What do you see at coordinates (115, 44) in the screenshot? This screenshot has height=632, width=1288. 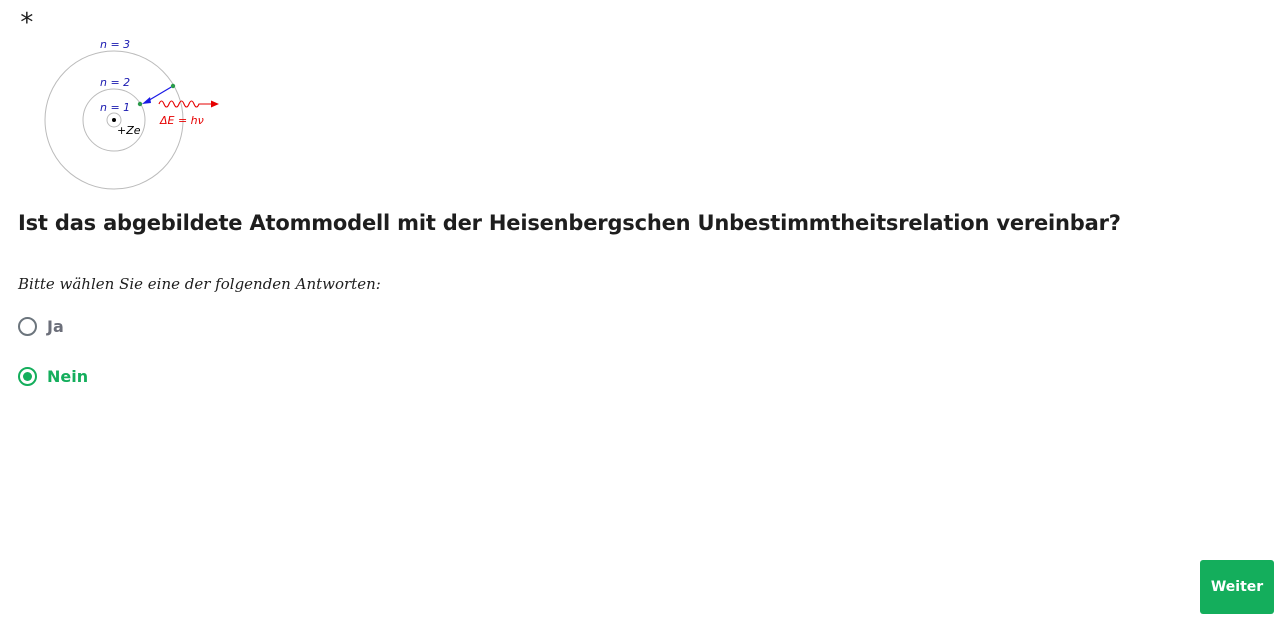 I see `orbit-label-n3: n = 3` at bounding box center [115, 44].